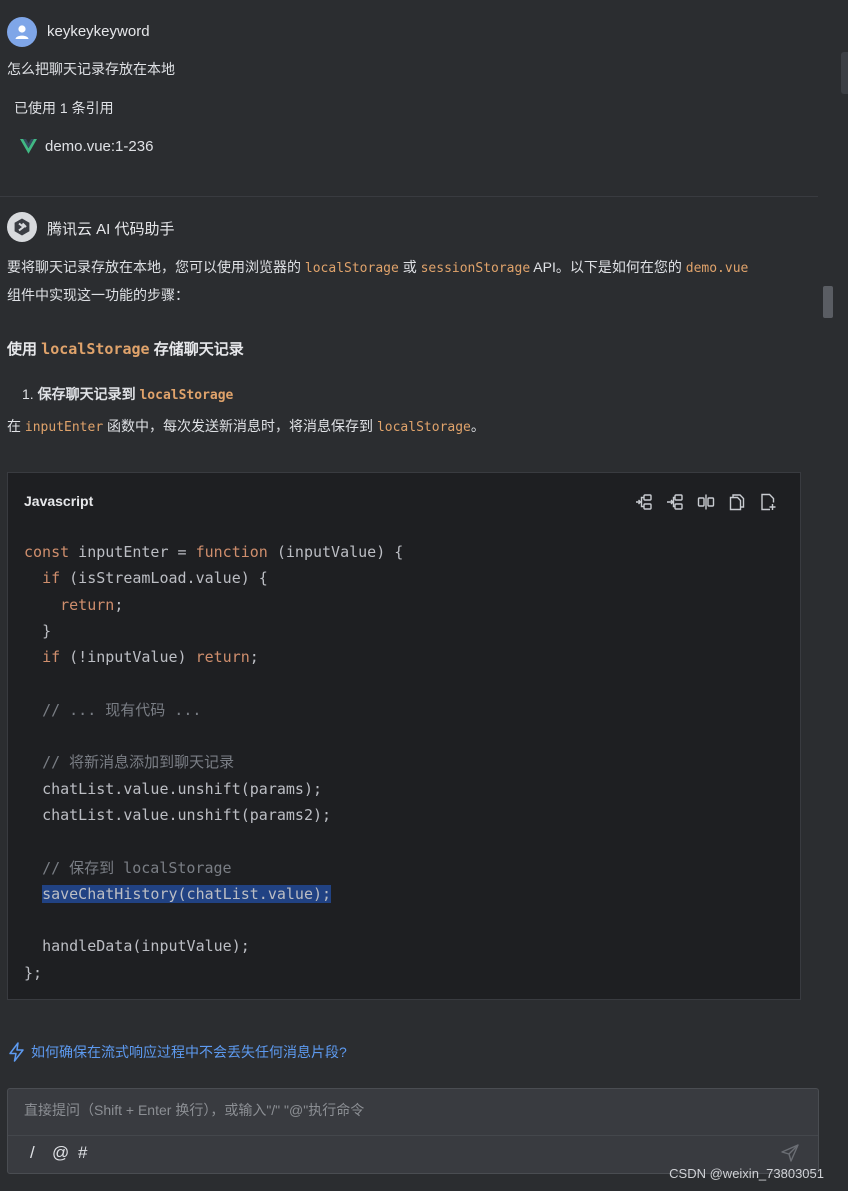 The height and width of the screenshot is (1191, 848). Describe the element at coordinates (60, 1153) in the screenshot. I see `at-mention-button: @` at that location.